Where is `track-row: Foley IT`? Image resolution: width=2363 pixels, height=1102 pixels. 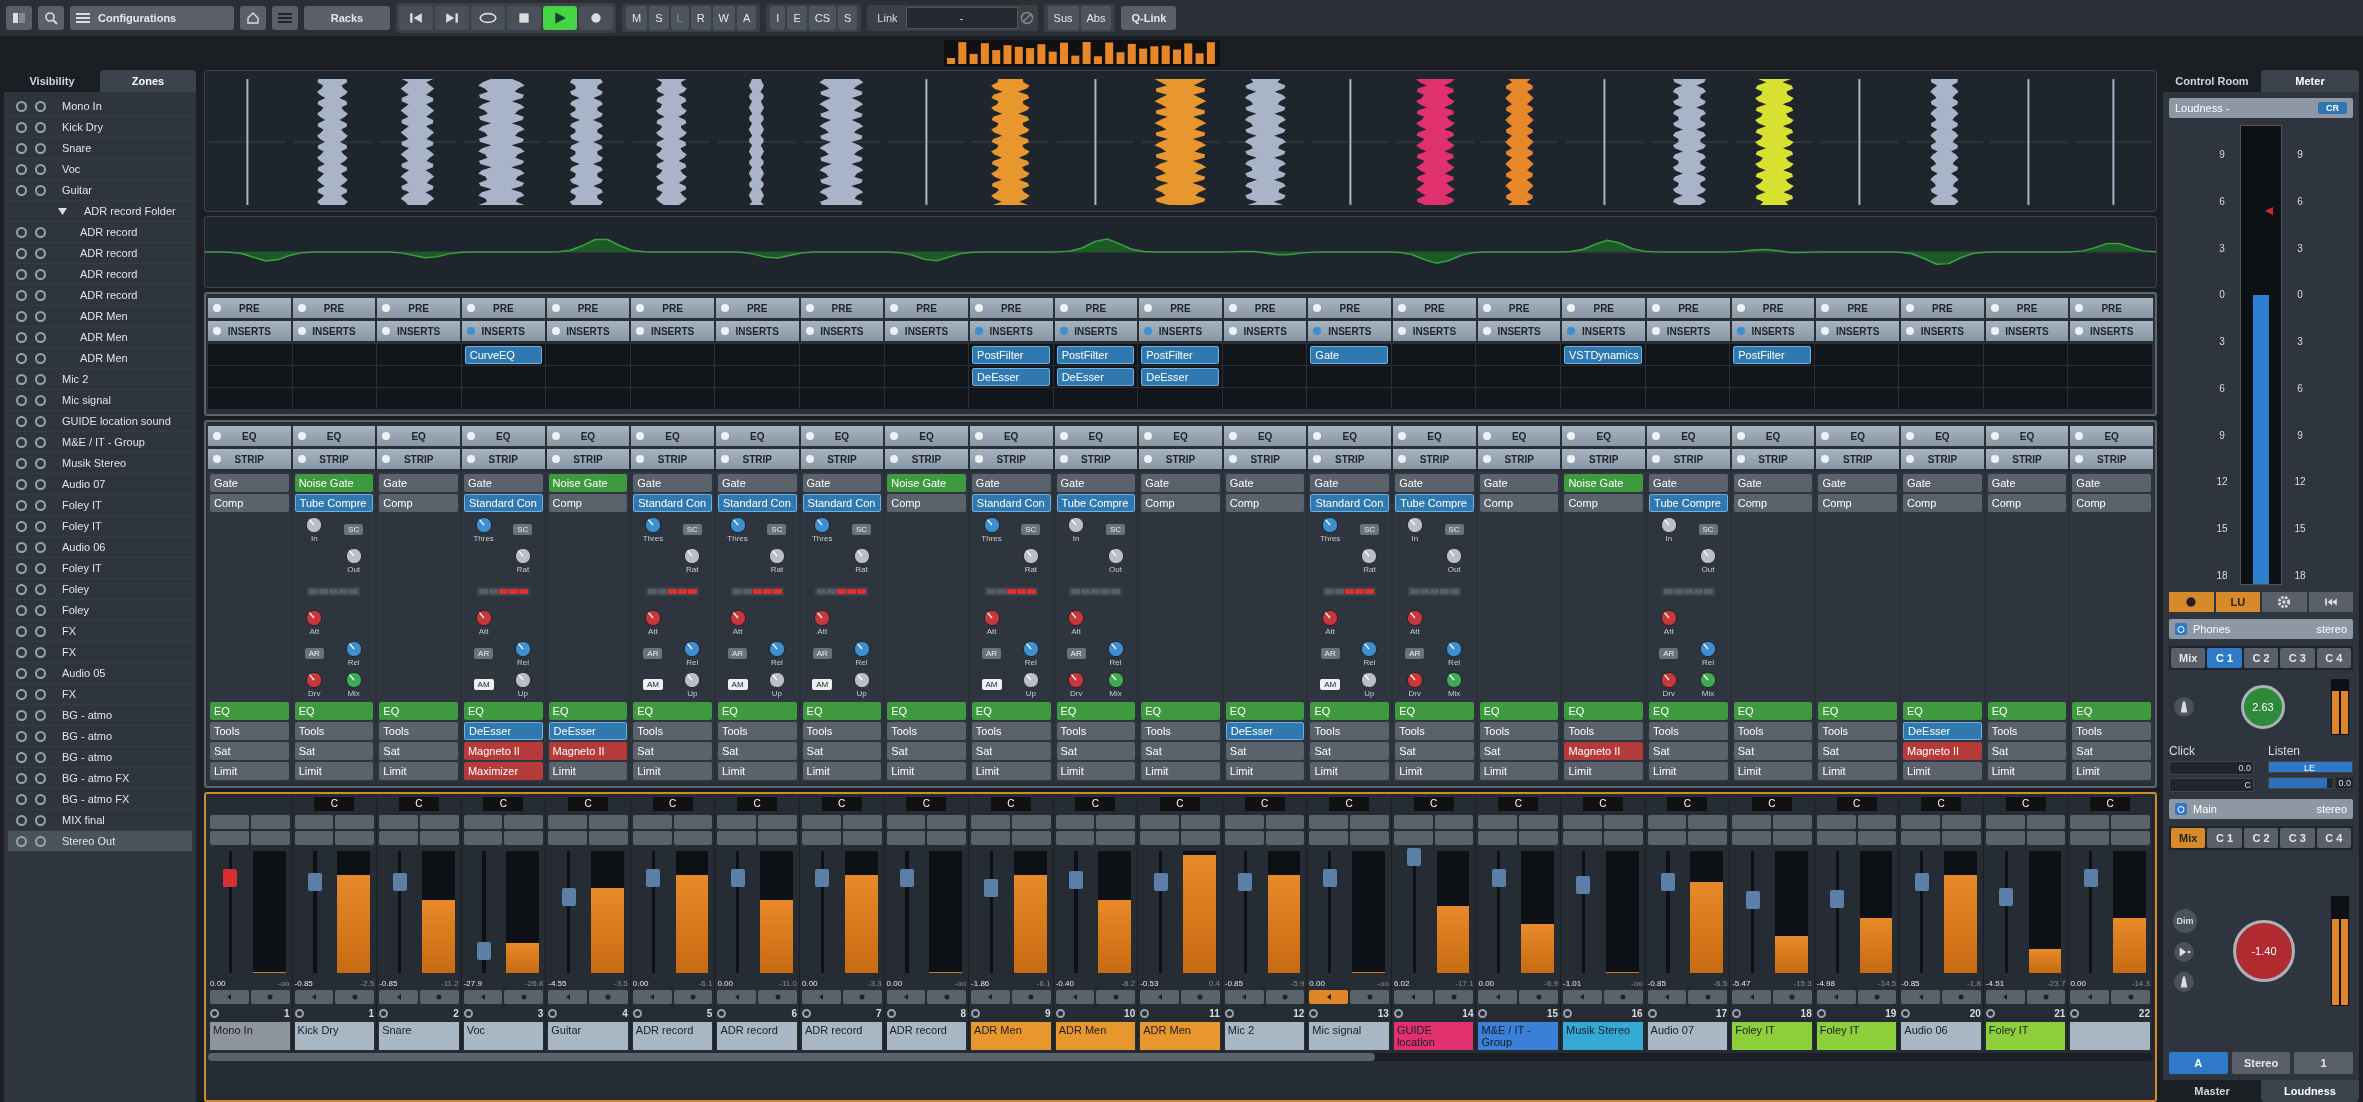
track-row: Foley IT is located at coordinates (100, 568).